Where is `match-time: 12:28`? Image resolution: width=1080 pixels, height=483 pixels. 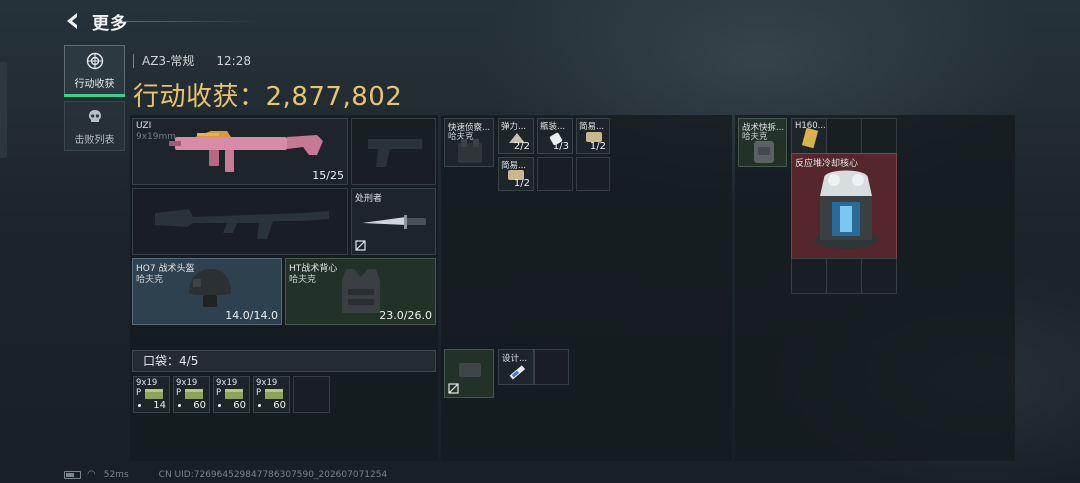 match-time: 12:28 is located at coordinates (233, 60).